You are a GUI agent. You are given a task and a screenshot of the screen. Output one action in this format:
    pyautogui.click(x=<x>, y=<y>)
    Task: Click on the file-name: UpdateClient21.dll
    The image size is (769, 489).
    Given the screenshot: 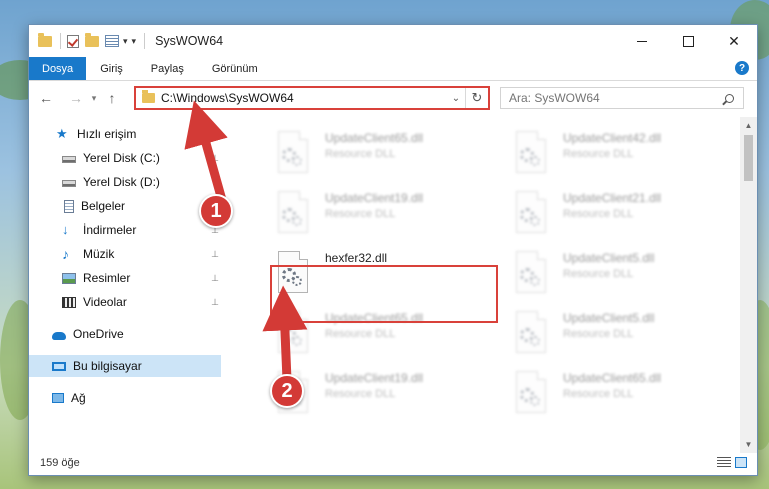 What is the action you would take?
    pyautogui.click(x=612, y=198)
    